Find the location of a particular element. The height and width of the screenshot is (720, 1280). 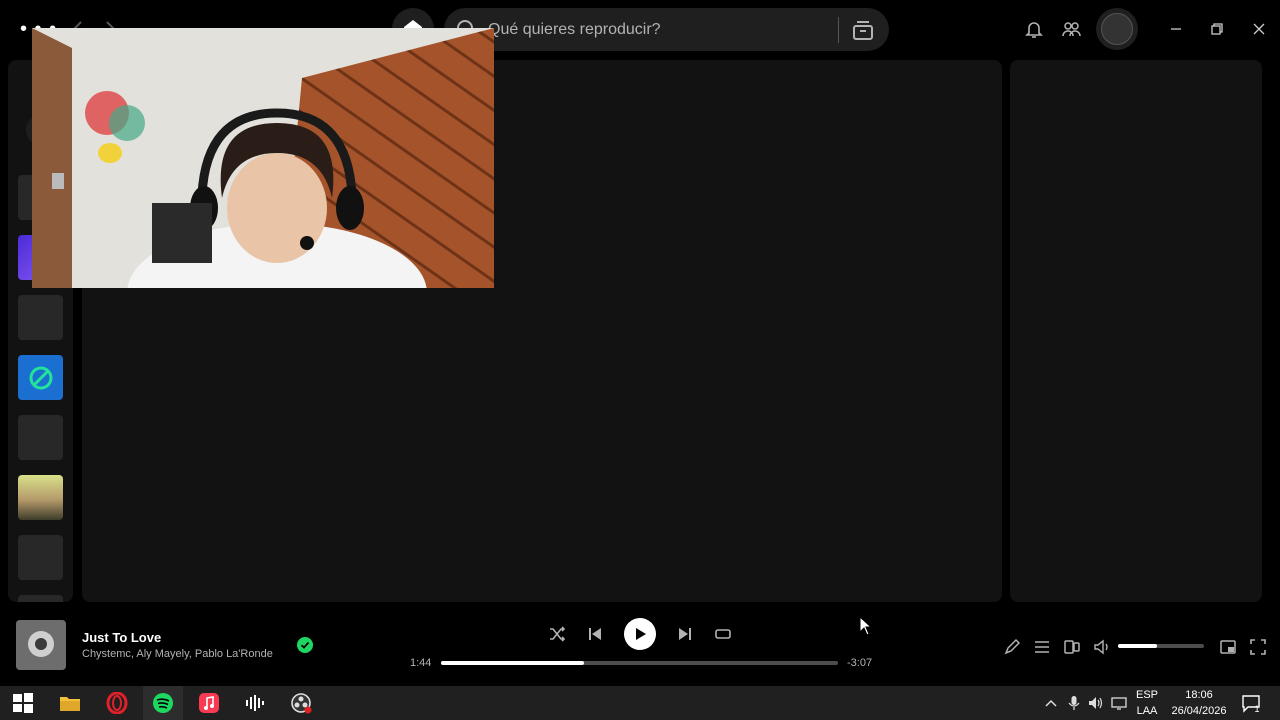

webcam-image is located at coordinates (263, 158).